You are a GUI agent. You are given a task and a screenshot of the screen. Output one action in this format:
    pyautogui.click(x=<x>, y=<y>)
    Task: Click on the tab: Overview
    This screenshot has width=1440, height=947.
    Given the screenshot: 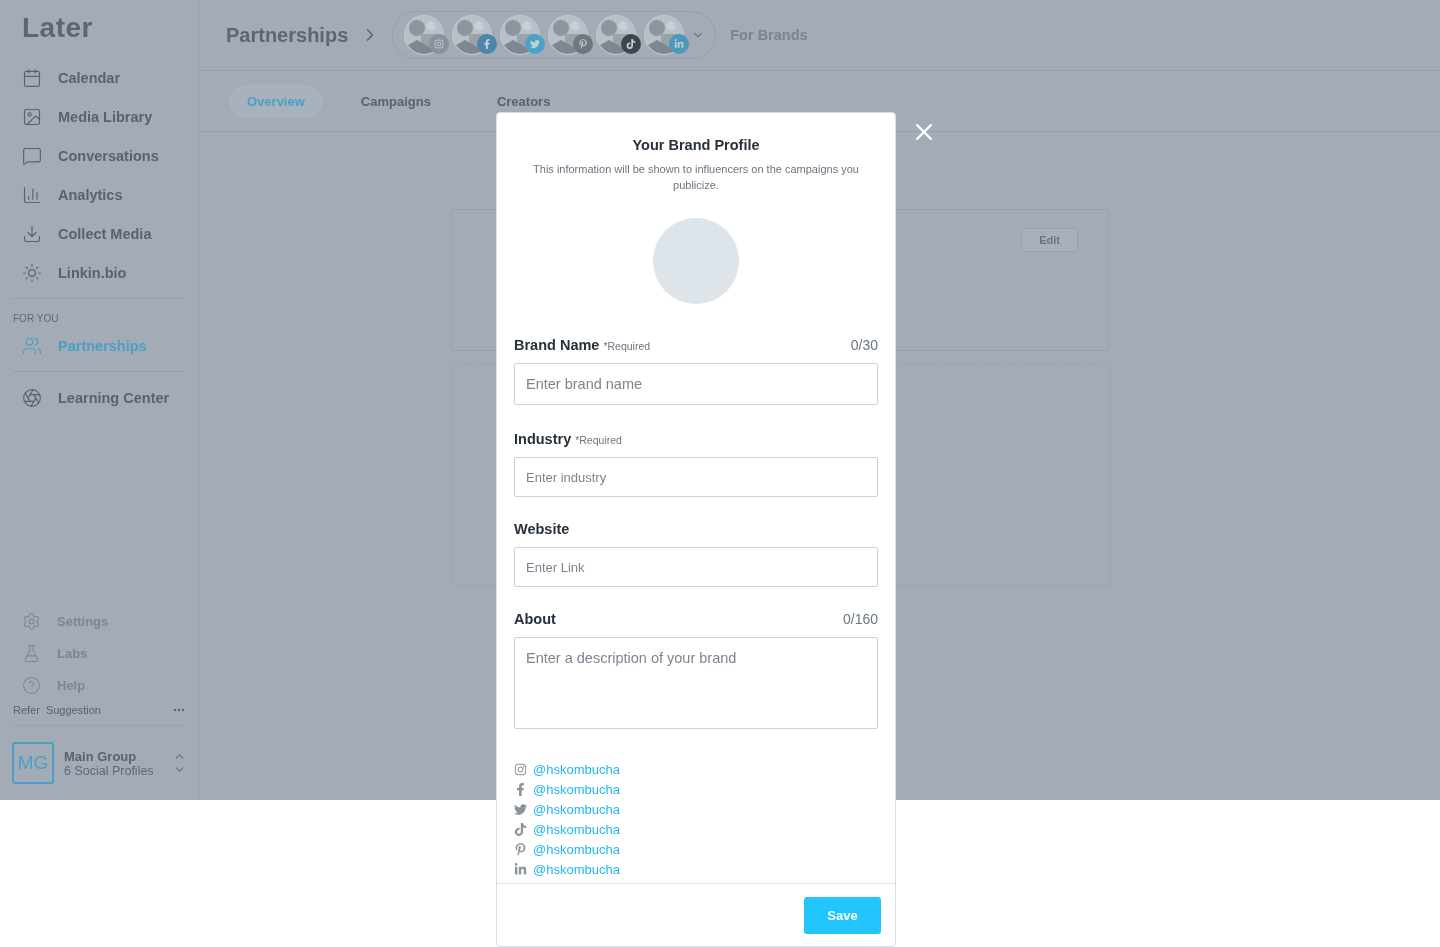 What is the action you would take?
    pyautogui.click(x=276, y=101)
    